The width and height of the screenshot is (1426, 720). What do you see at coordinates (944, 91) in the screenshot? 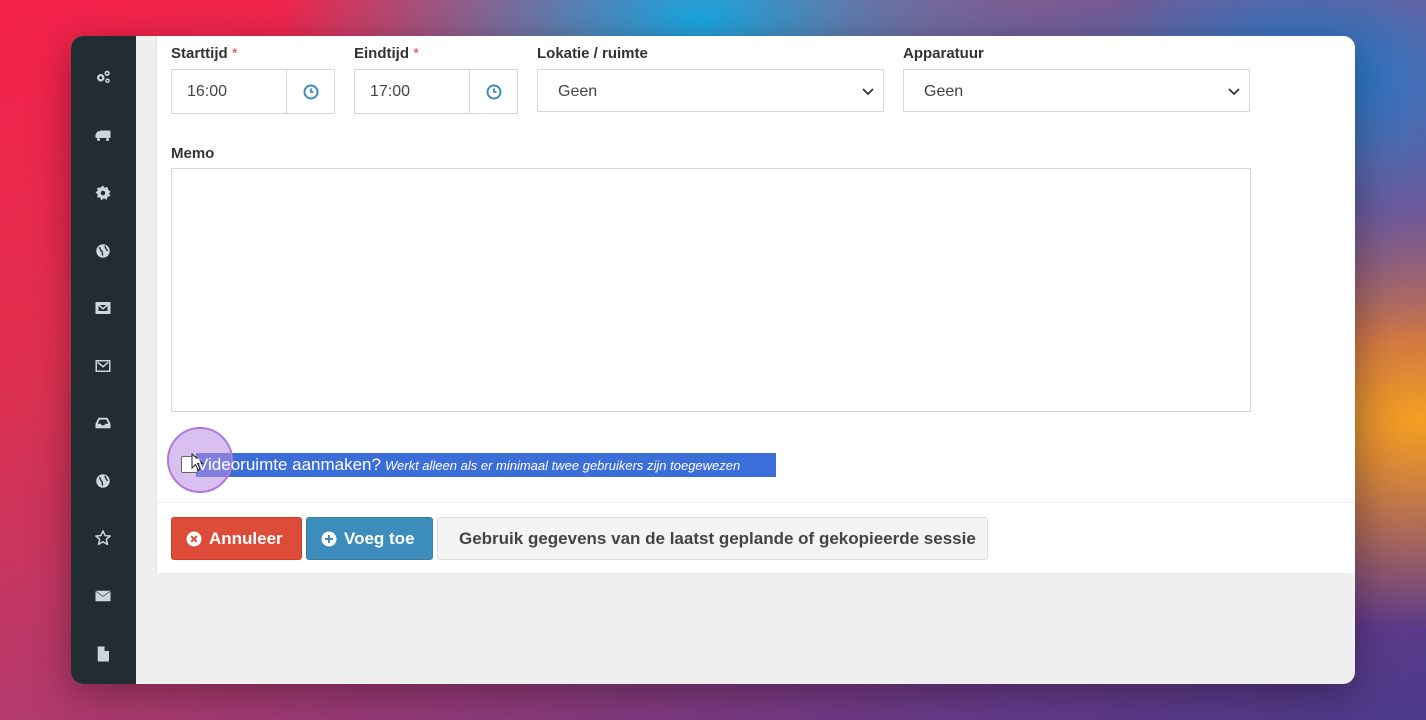
I see `equipment-selected-value: Geen` at bounding box center [944, 91].